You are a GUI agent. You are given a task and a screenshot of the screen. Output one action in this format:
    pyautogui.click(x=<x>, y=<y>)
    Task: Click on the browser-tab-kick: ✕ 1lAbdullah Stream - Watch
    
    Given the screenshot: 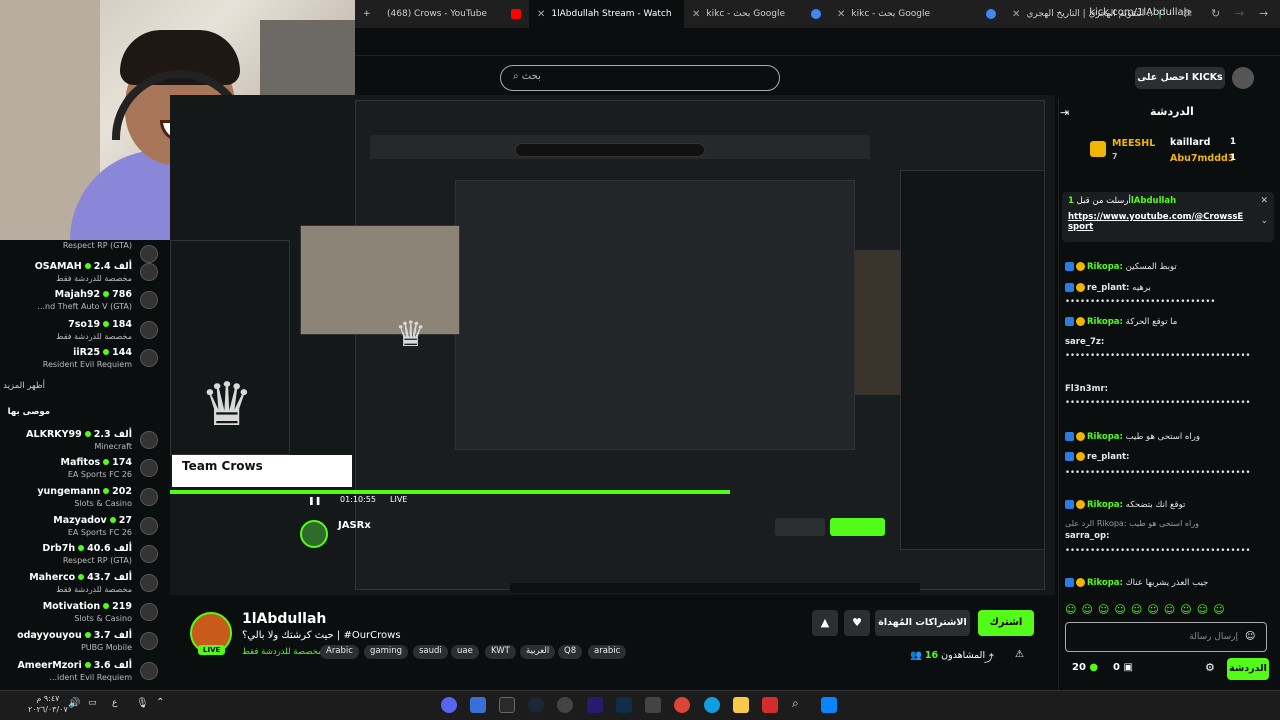 What is the action you would take?
    pyautogui.click(x=606, y=14)
    